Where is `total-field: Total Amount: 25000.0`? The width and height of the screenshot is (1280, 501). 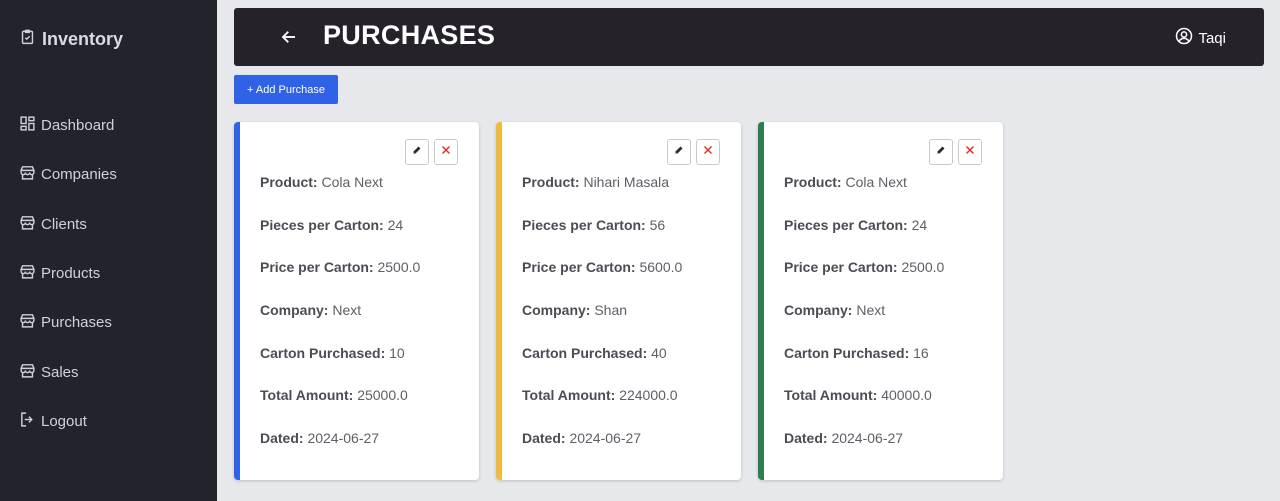
total-field: Total Amount: 25000.0 is located at coordinates (340, 408).